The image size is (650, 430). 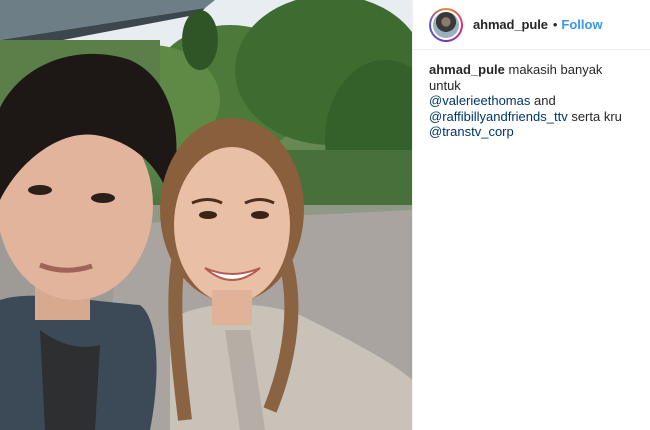 I want to click on avatar-frame, so click(x=446, y=24).